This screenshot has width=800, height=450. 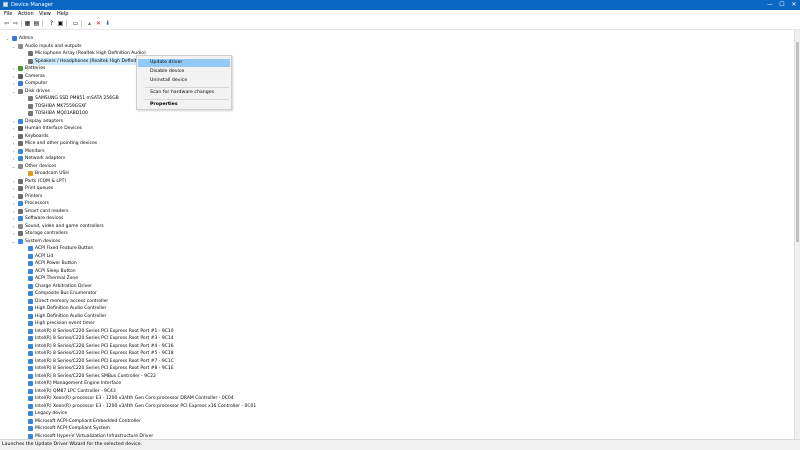 What do you see at coordinates (794, 5) in the screenshot?
I see `close-button: ✕` at bounding box center [794, 5].